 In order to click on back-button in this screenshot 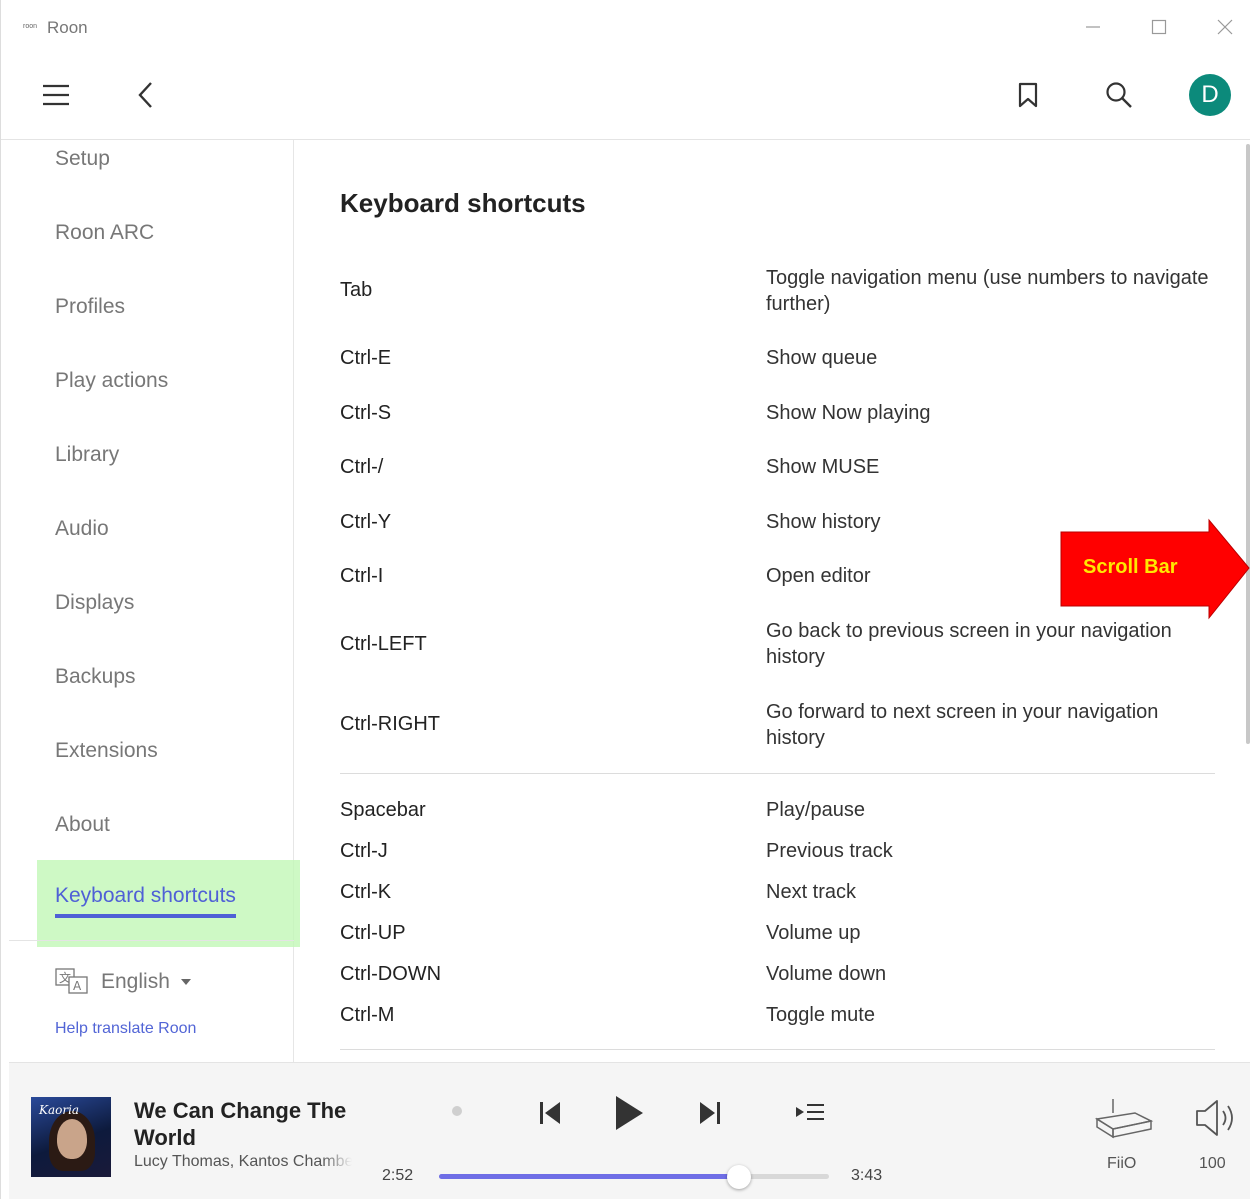, I will do `click(146, 95)`.